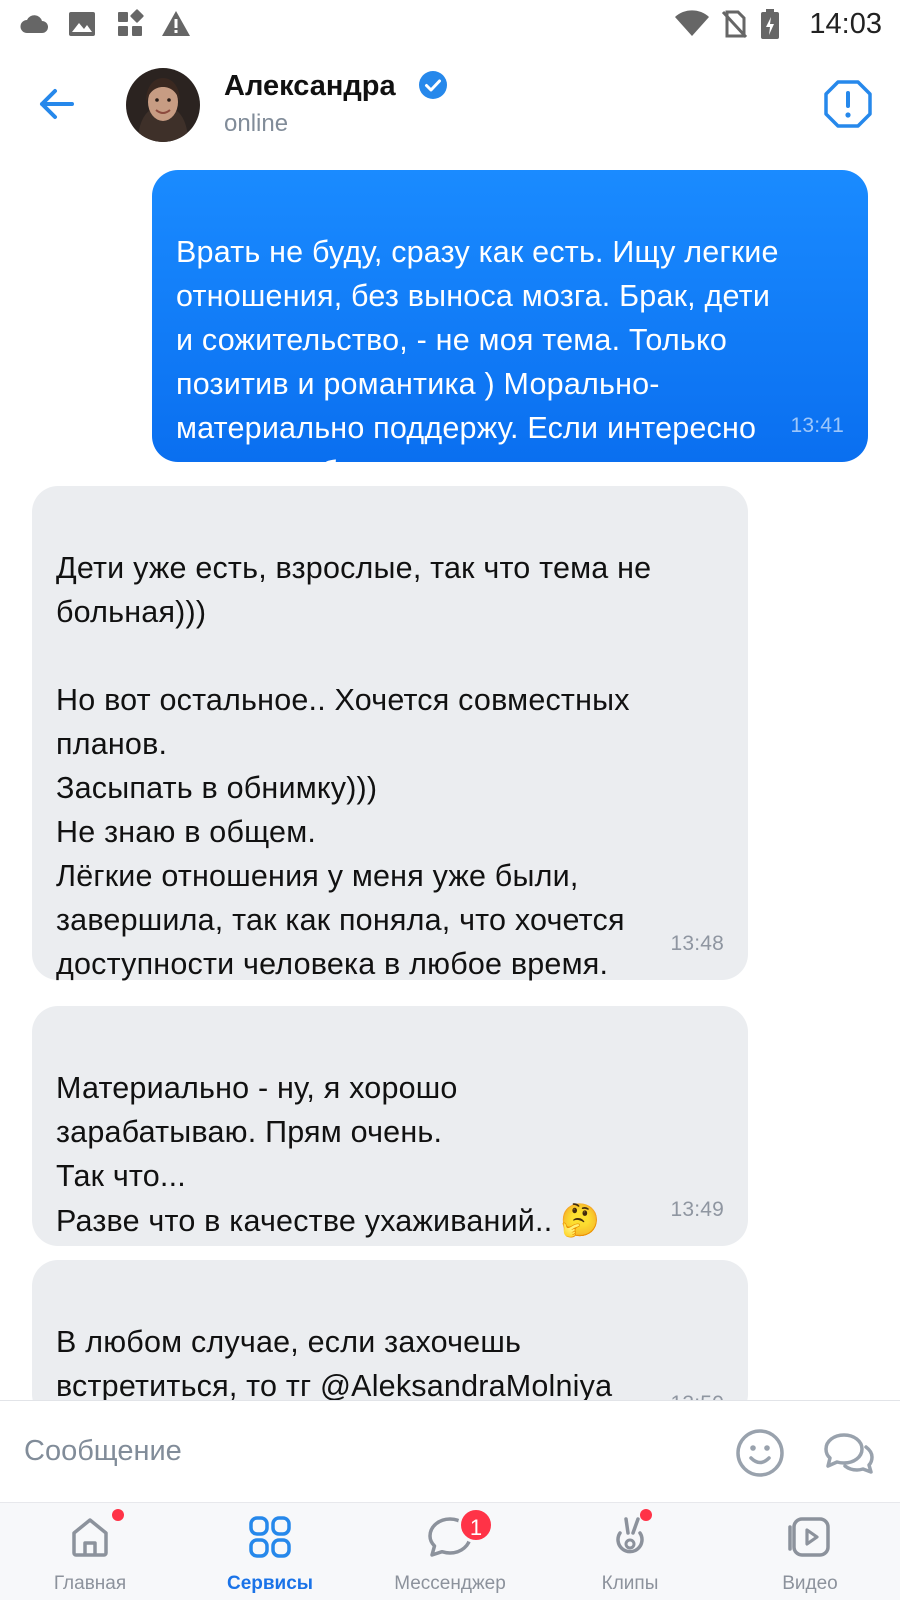  Describe the element at coordinates (476, 1525) in the screenshot. I see `messenger-badge: 1` at that location.